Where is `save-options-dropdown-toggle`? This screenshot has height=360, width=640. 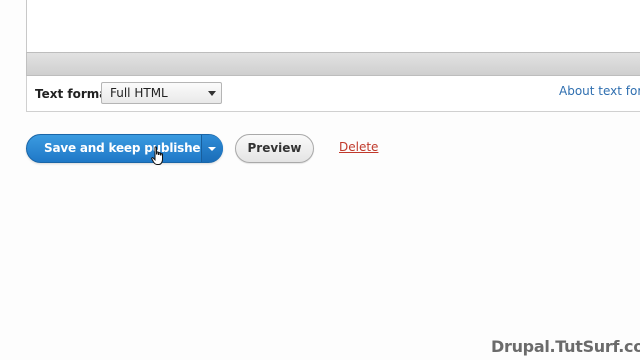
save-options-dropdown-toggle is located at coordinates (212, 148).